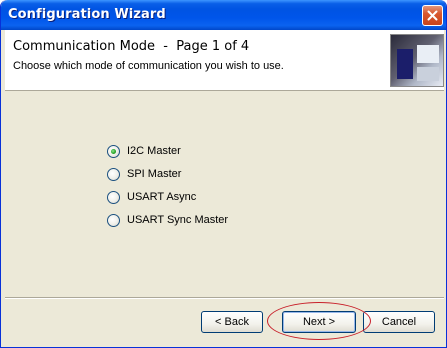 This screenshot has width=447, height=348. Describe the element at coordinates (232, 322) in the screenshot. I see `back-button: < Back` at that location.